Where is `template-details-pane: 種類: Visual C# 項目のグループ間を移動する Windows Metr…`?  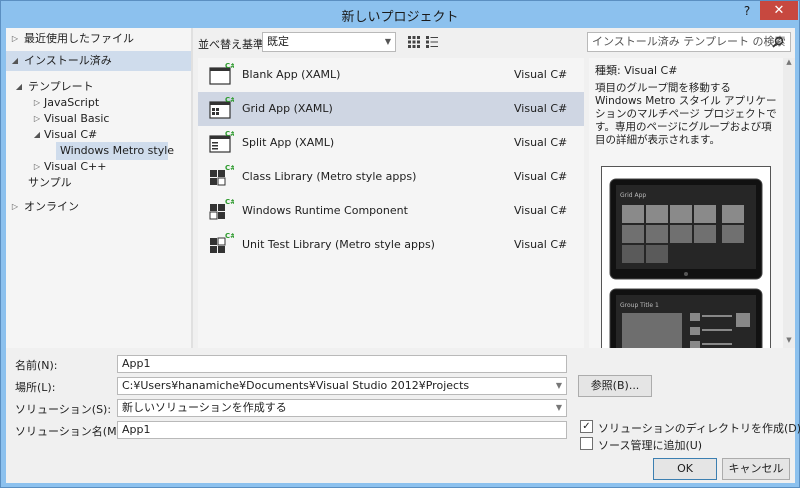 template-details-pane: 種類: Visual C# 項目のグループ間を移動する Windows Metr… is located at coordinates (686, 203).